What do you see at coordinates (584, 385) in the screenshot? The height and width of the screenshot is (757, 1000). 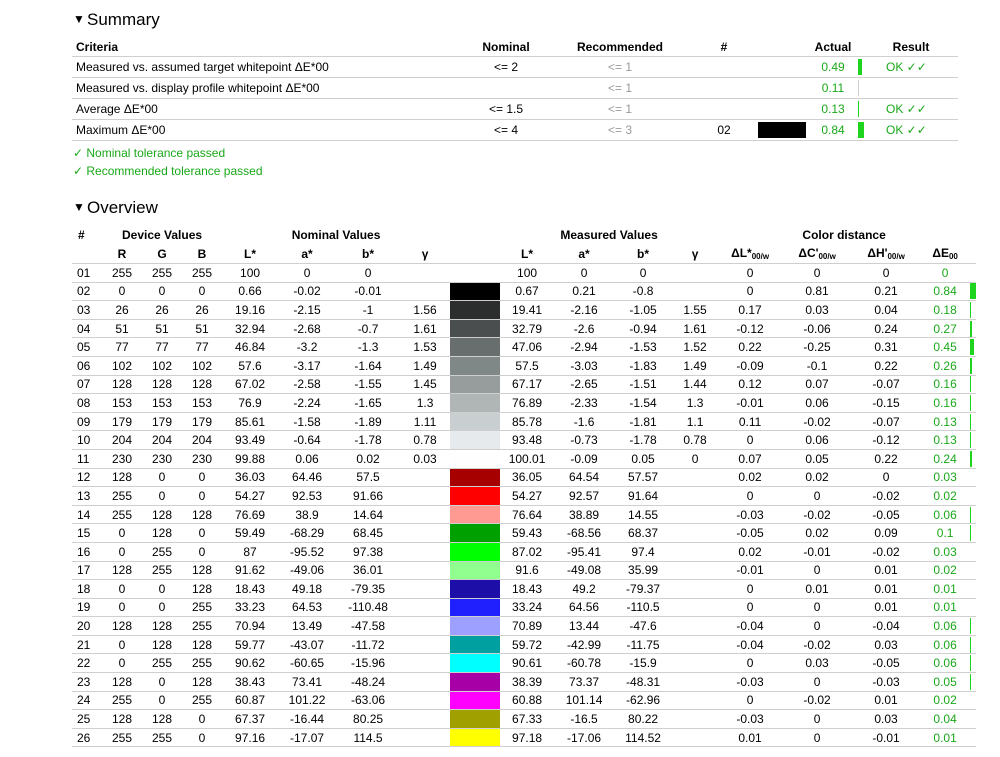 I see `measured-a: -2.65` at bounding box center [584, 385].